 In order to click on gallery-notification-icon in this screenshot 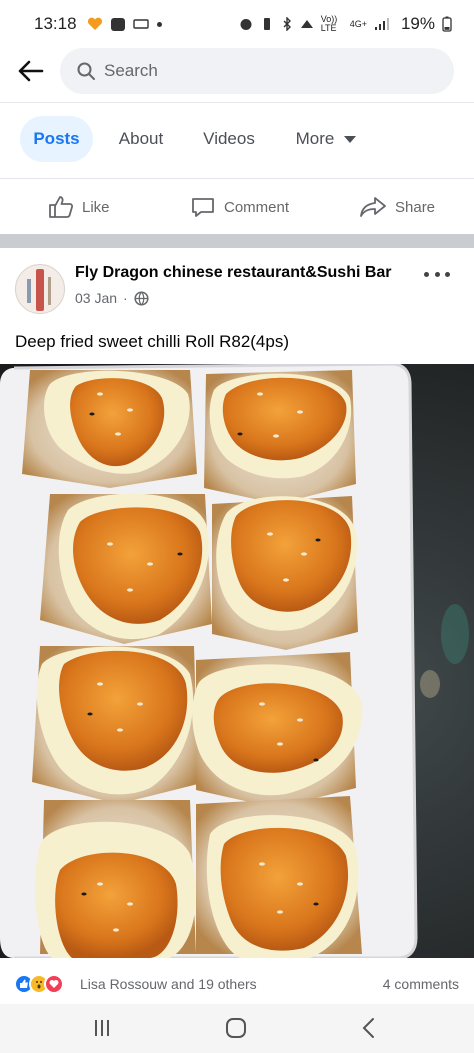, I will do `click(117, 24)`.